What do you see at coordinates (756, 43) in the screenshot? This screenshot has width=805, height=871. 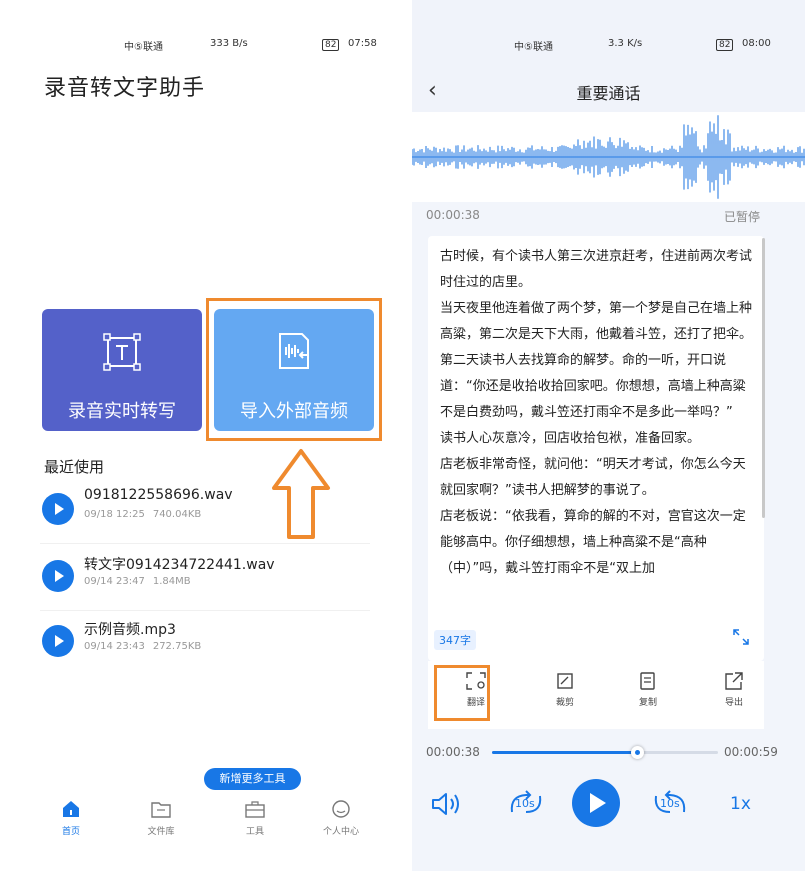 I see `status-time: 08:00` at bounding box center [756, 43].